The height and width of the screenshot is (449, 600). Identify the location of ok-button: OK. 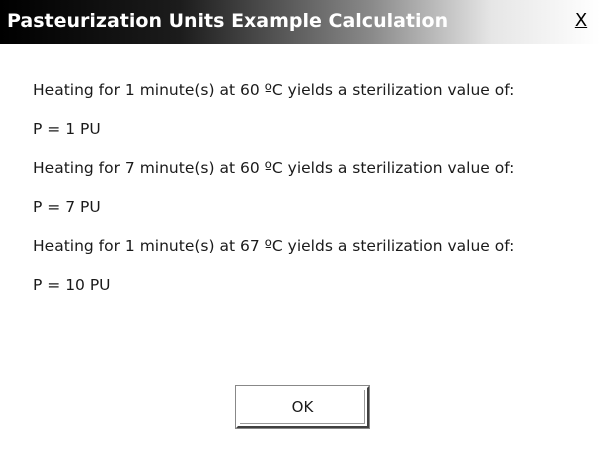
(302, 407).